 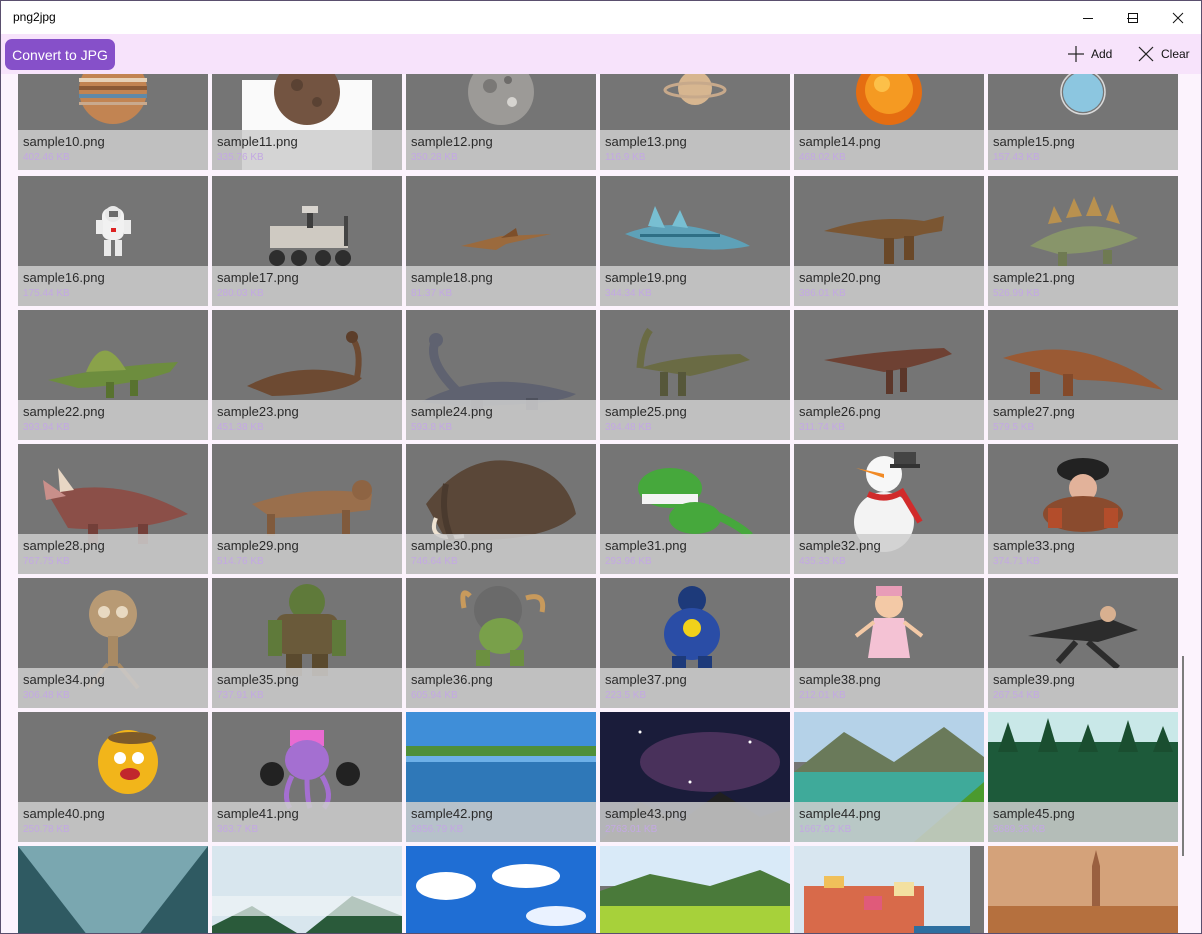 I want to click on tile-caption: sample18.png 81.37 KB, so click(x=501, y=286).